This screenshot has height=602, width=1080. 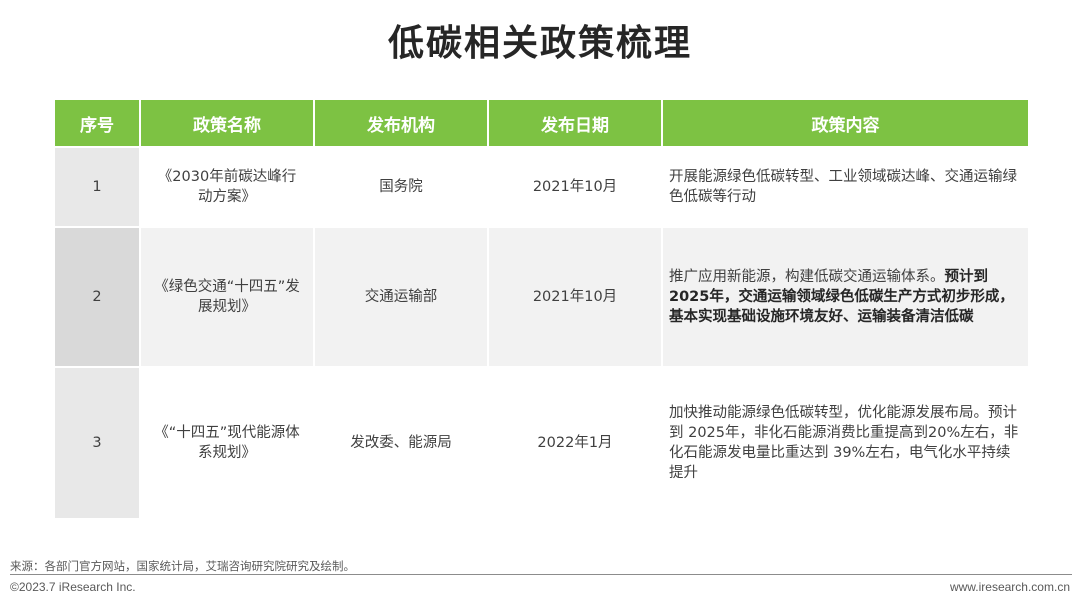 What do you see at coordinates (73, 587) in the screenshot?
I see `copyright: ©2023.7 iResearch Inc.` at bounding box center [73, 587].